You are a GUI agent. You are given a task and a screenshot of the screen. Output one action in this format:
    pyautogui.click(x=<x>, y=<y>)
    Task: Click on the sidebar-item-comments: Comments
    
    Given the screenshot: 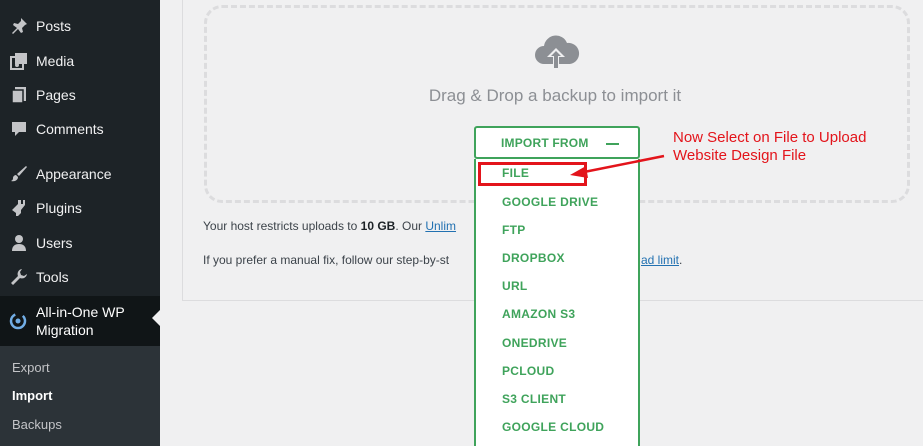 What is the action you would take?
    pyautogui.click(x=80, y=129)
    